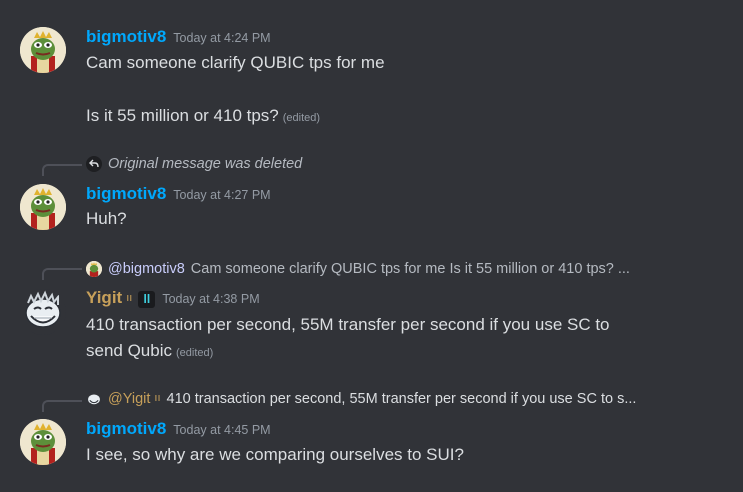 This screenshot has width=743, height=492. I want to click on message-text-line-2: send Qubic (edited), so click(149, 351).